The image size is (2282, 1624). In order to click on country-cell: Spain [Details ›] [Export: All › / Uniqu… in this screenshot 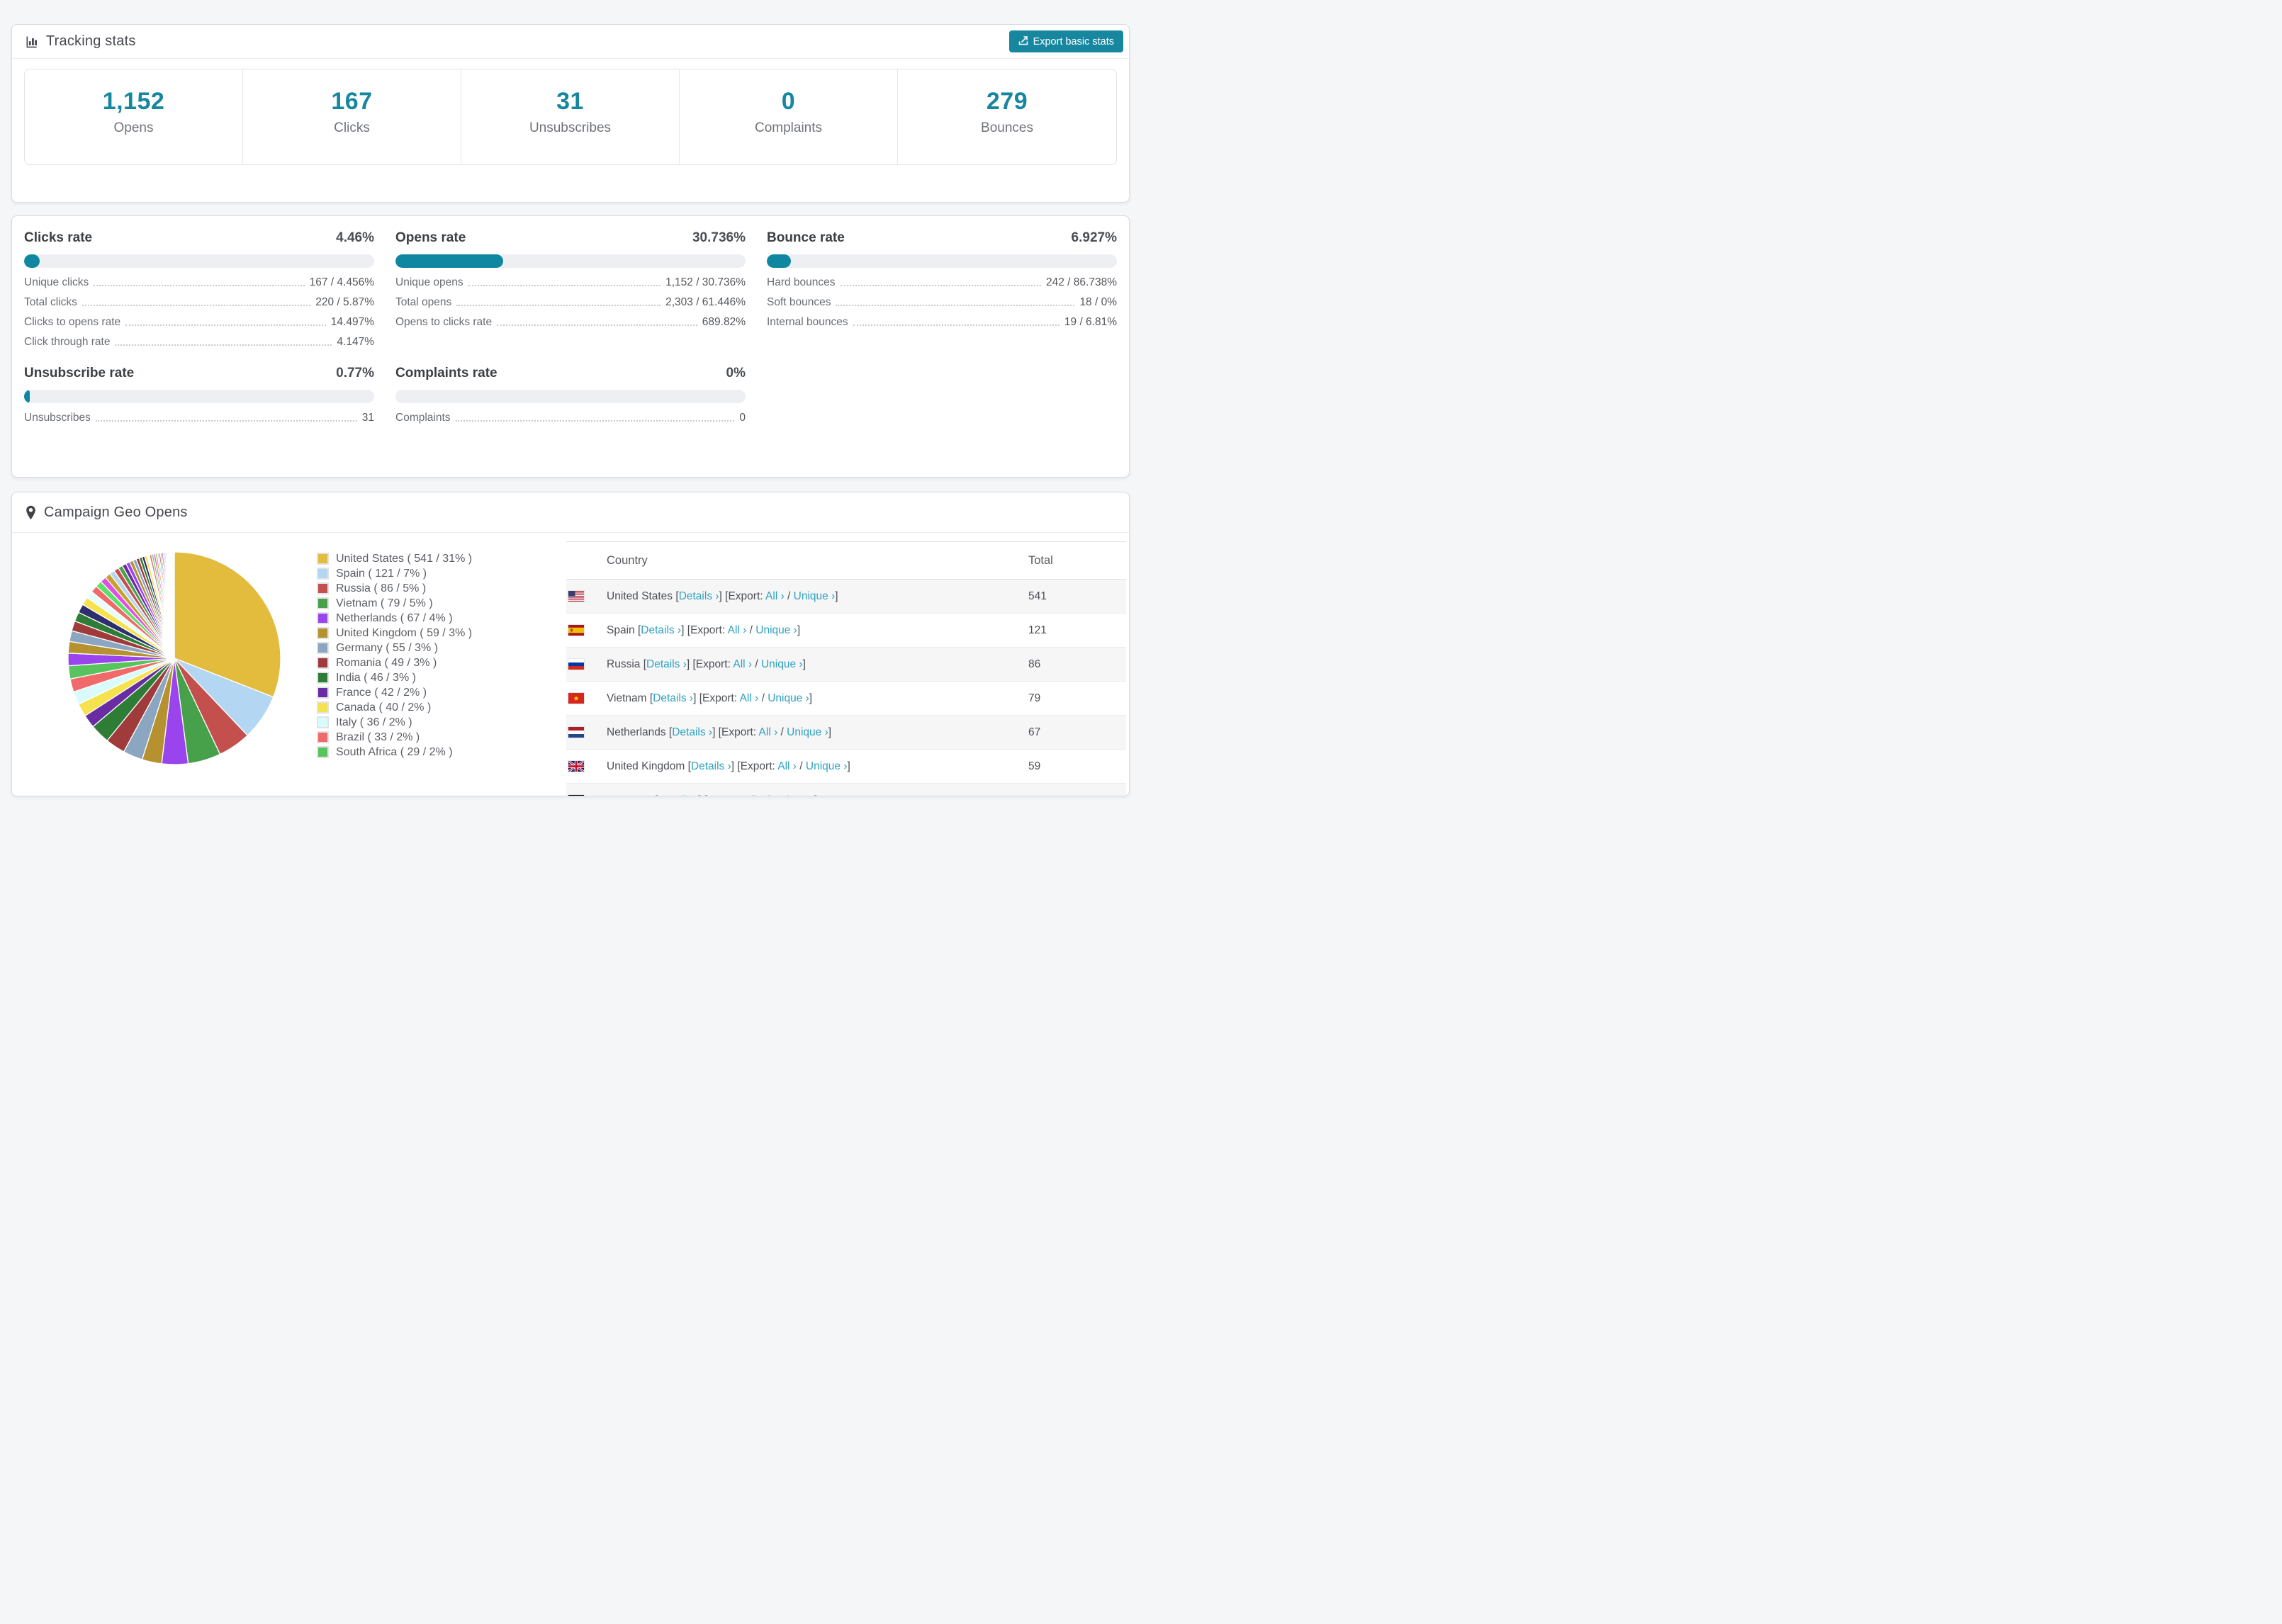, I will do `click(797, 630)`.